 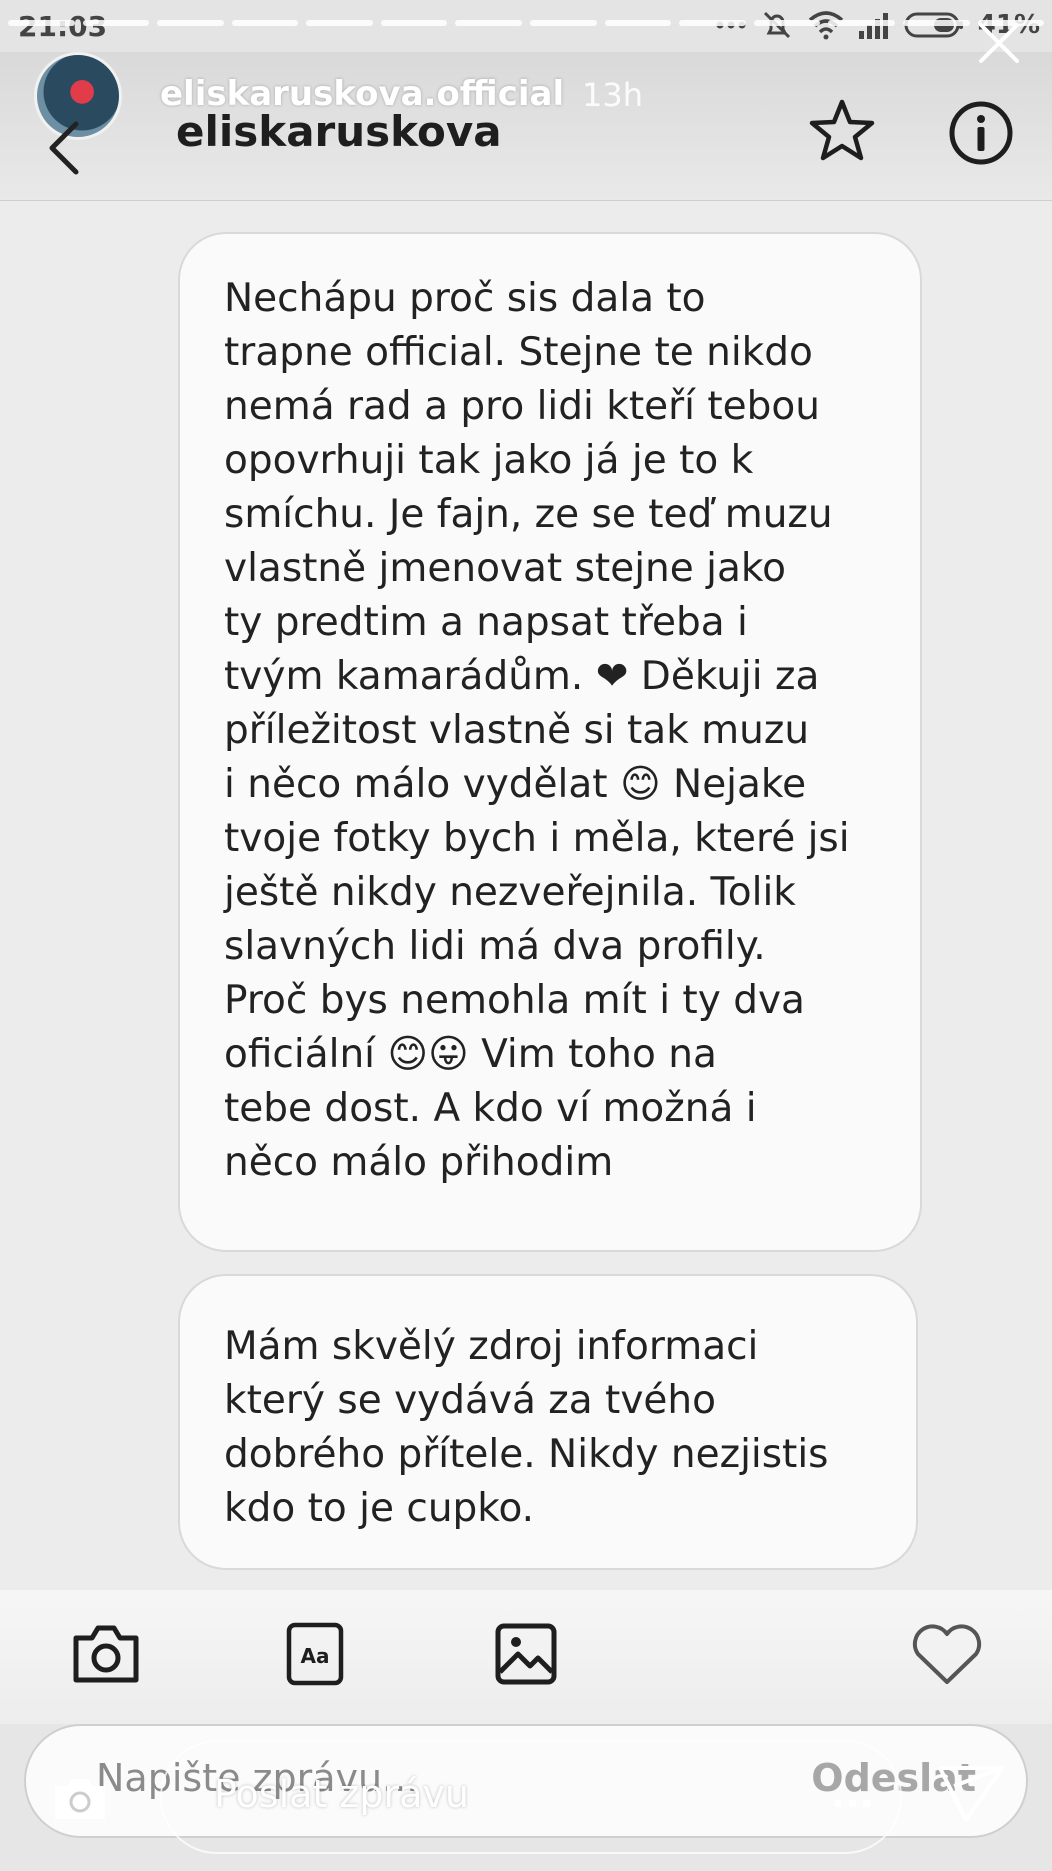 What do you see at coordinates (526, 1654) in the screenshot?
I see `image-icon` at bounding box center [526, 1654].